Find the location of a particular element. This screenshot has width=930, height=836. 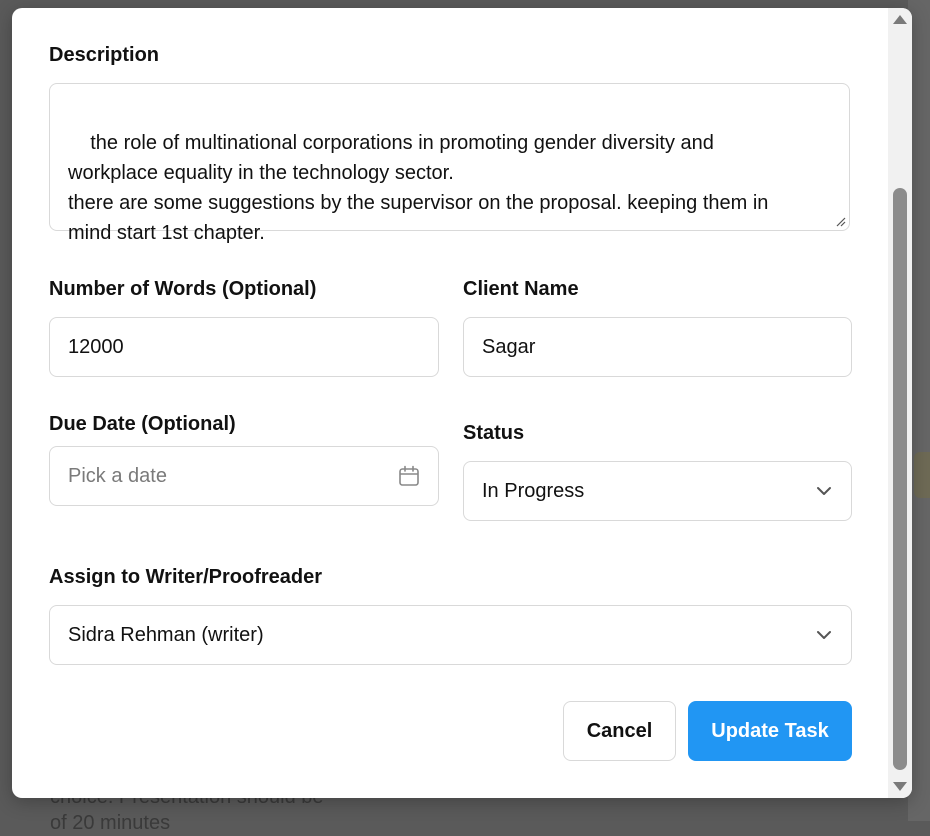

status-select: In Progress is located at coordinates (657, 491).